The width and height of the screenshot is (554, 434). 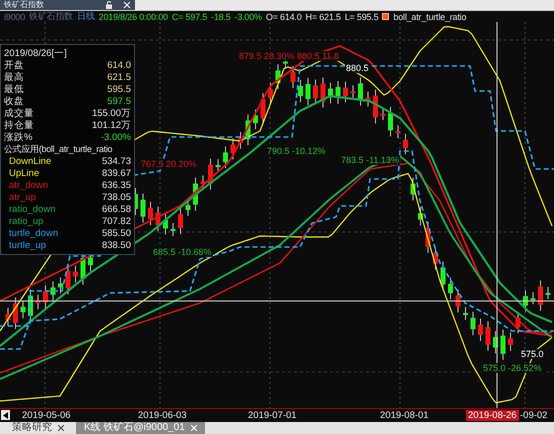 What do you see at coordinates (19, 113) in the screenshot?
I see `quote-label: 成交量` at bounding box center [19, 113].